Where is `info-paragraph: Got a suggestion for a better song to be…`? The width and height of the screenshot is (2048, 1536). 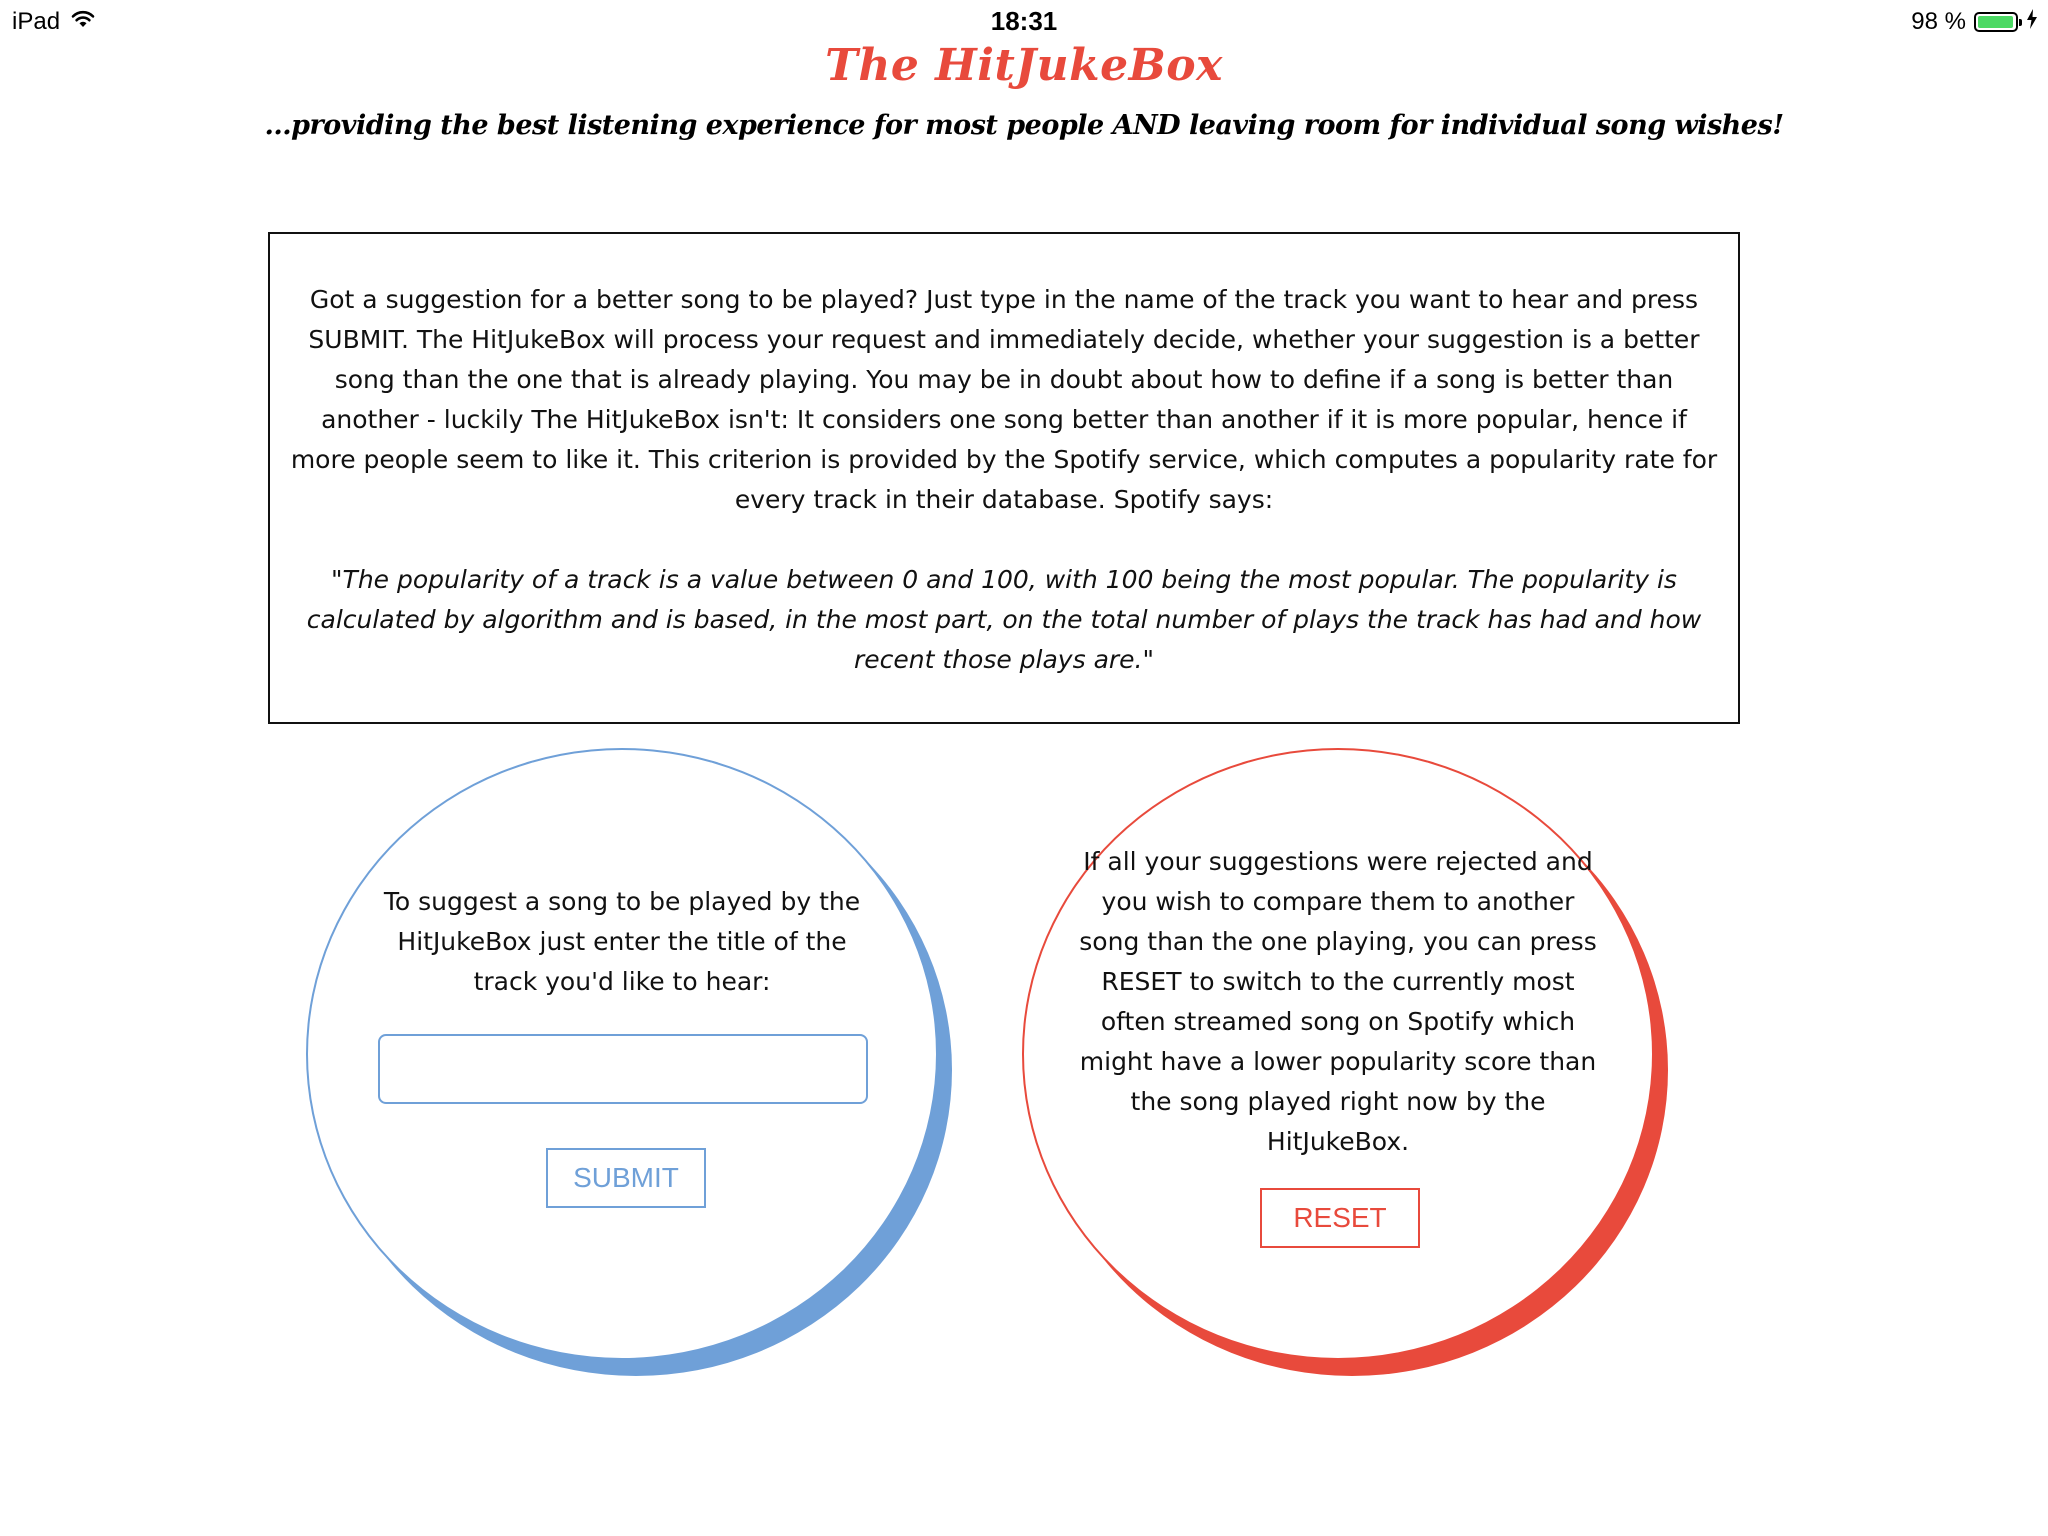
info-paragraph: Got a suggestion for a better song to be… is located at coordinates (1004, 399).